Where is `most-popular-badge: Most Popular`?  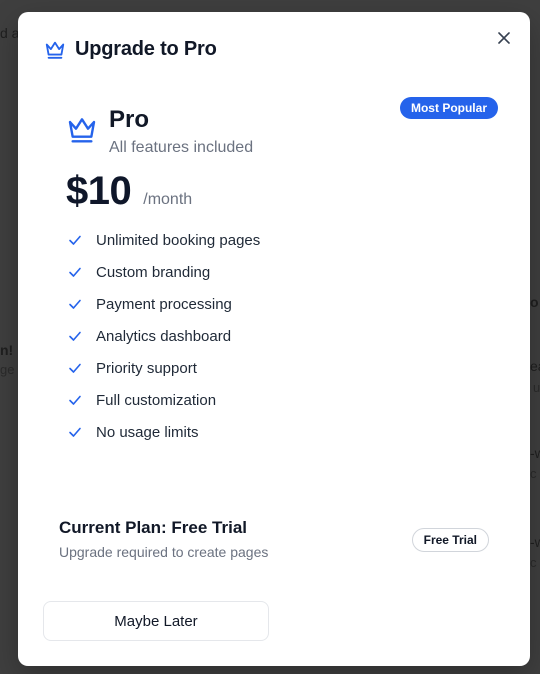 most-popular-badge: Most Popular is located at coordinates (448, 108).